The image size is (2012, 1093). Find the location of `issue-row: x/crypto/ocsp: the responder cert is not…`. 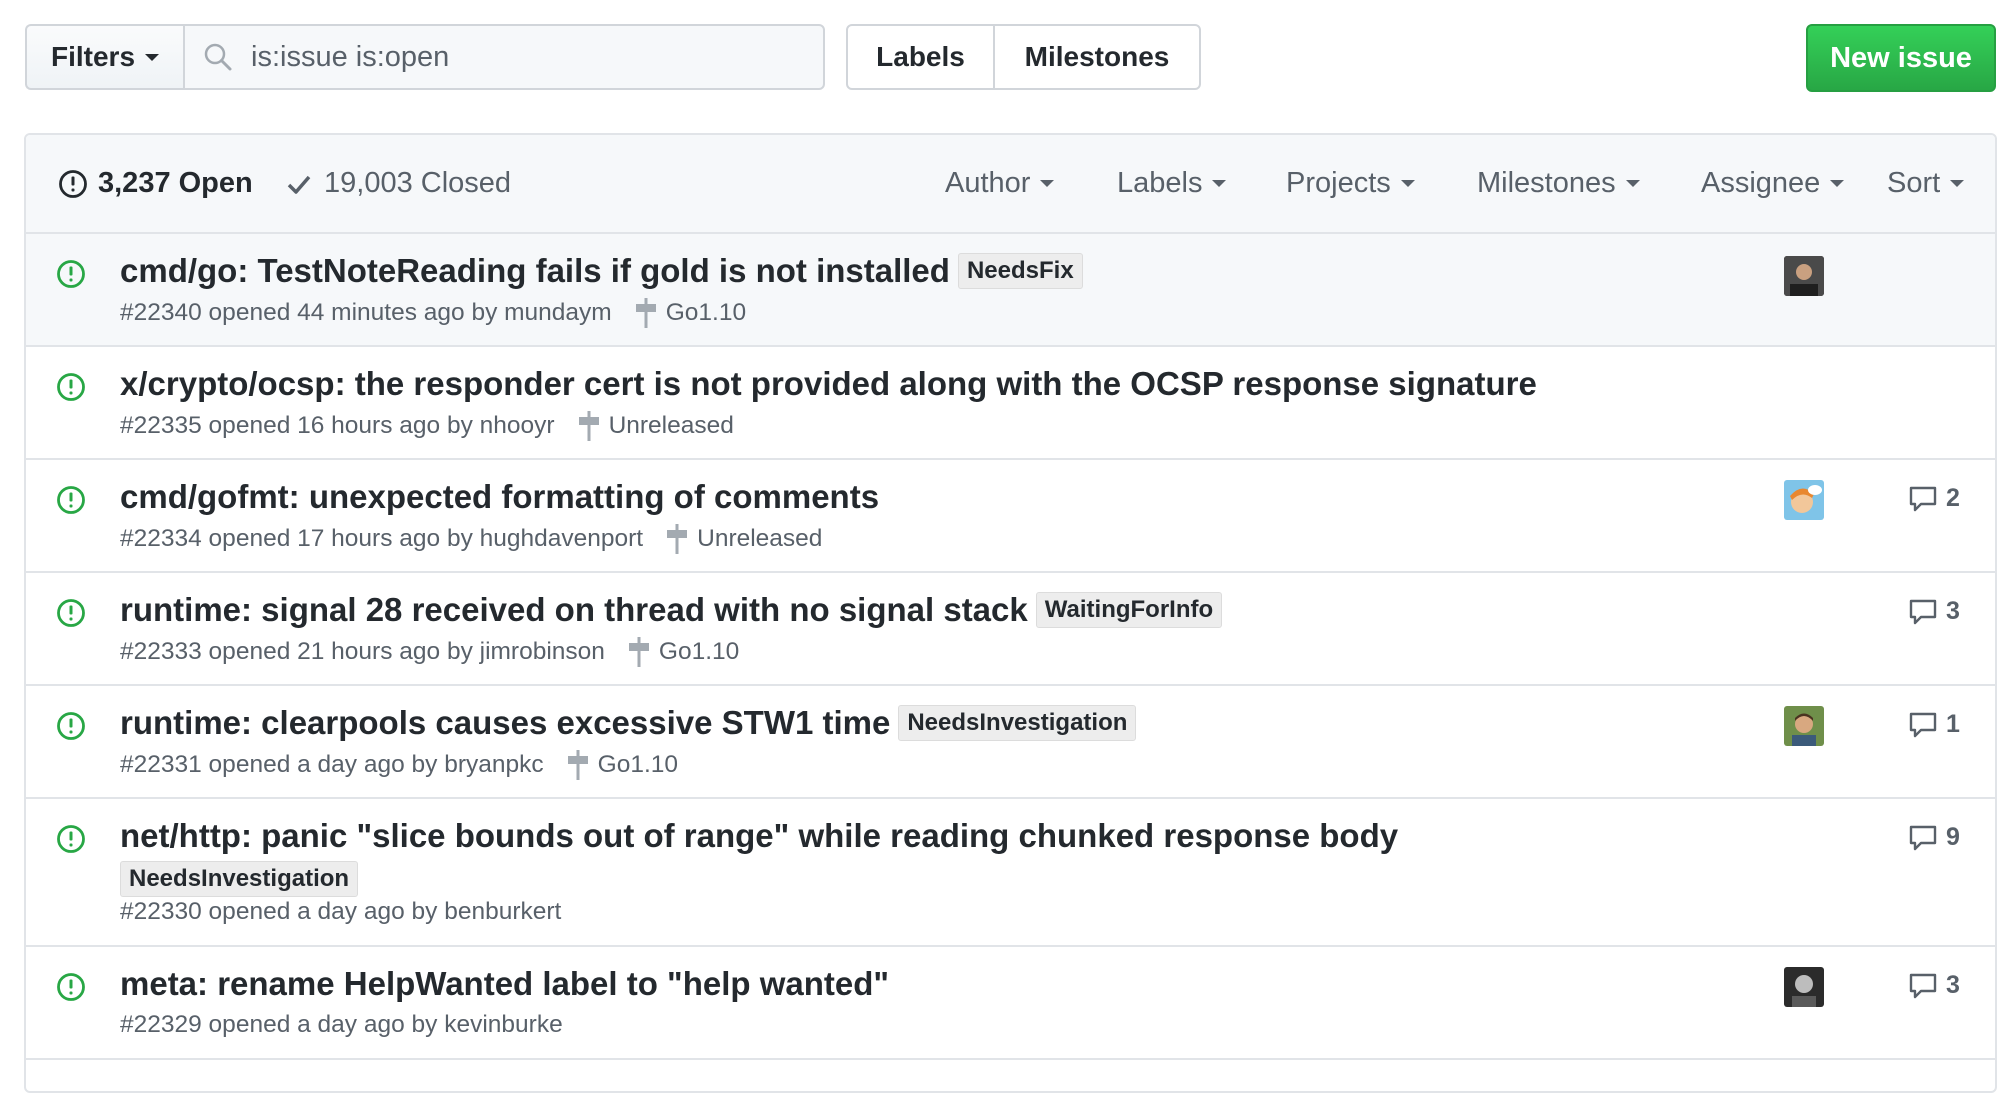

issue-row: x/crypto/ocsp: the responder cert is not… is located at coordinates (1010, 403).